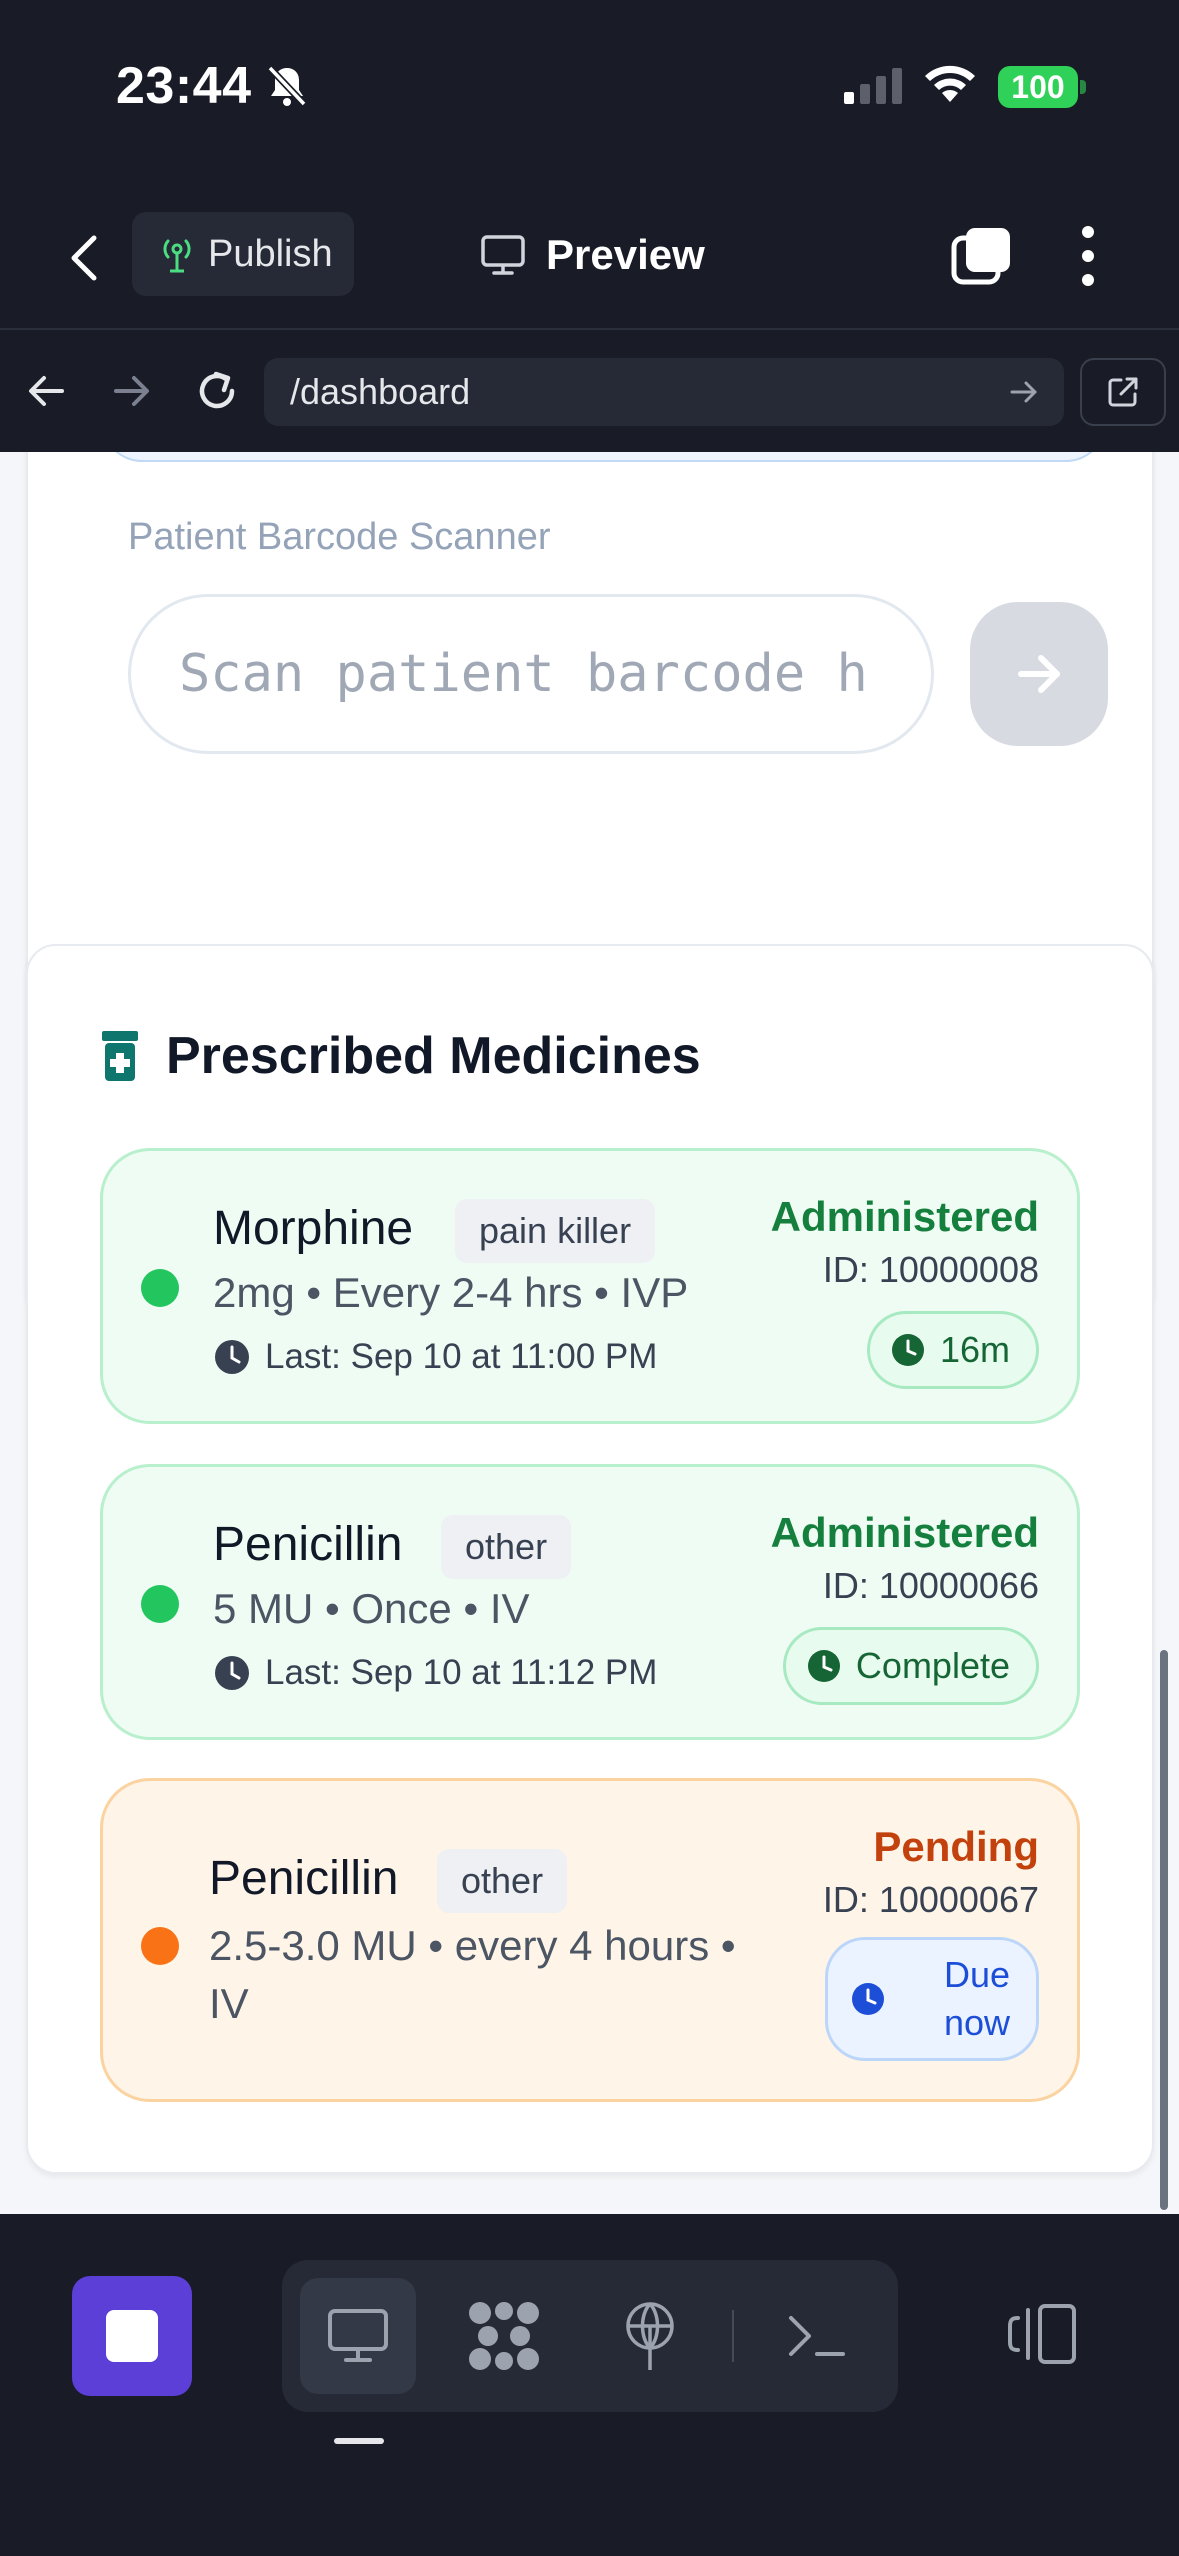 The image size is (1179, 2556). I want to click on stop-button, so click(132, 2336).